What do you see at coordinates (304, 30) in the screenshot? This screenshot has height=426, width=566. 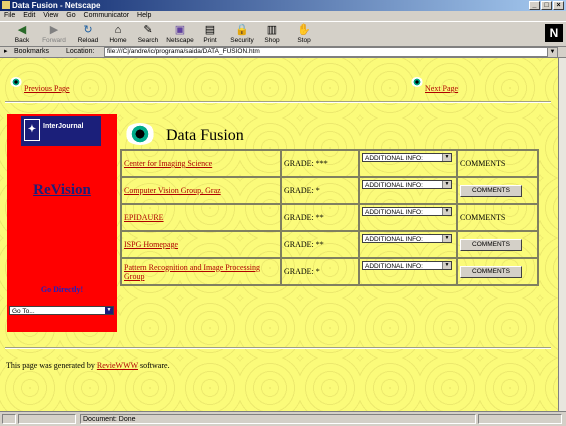 I see `stop-icon: ✋` at bounding box center [304, 30].